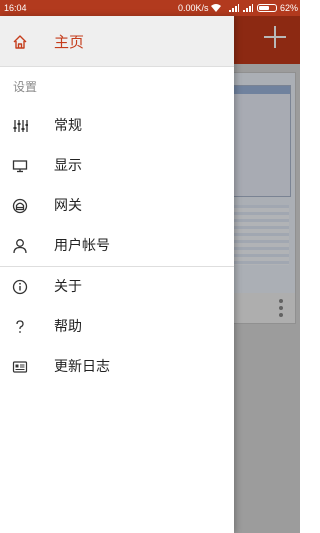  What do you see at coordinates (68, 206) in the screenshot?
I see `drawer-item-label: 网关` at bounding box center [68, 206].